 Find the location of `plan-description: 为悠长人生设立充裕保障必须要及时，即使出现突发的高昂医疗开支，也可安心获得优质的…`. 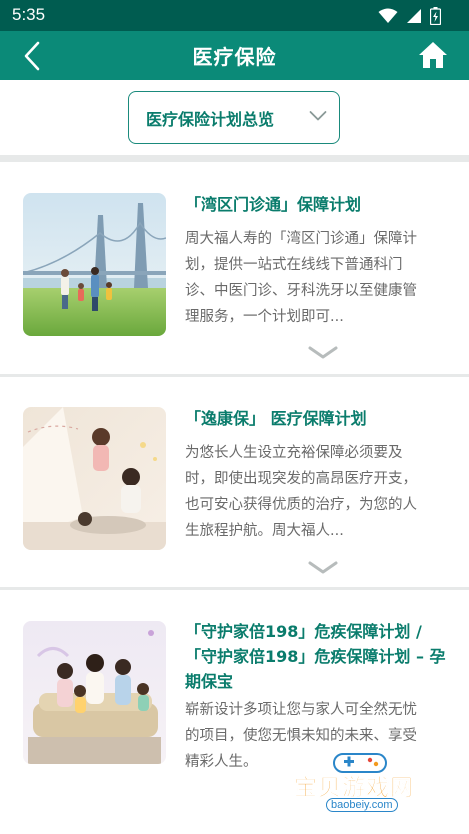

plan-description: 为悠长人生设立充裕保障必须要及时，即使出现突发的高昂医疗开支，也可安心获得优质的… is located at coordinates (301, 492).